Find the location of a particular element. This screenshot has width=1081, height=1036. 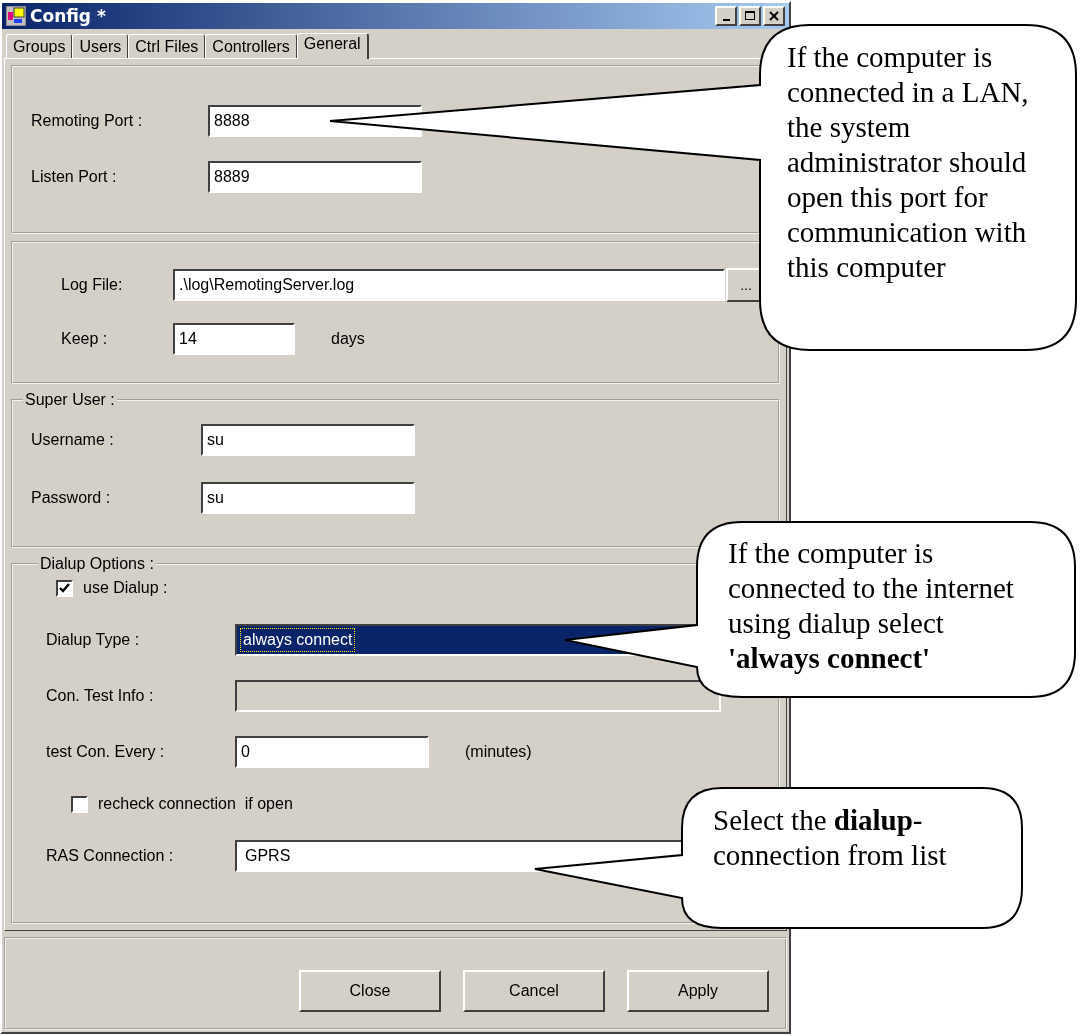

field-label: test Con. Every : is located at coordinates (106, 752).